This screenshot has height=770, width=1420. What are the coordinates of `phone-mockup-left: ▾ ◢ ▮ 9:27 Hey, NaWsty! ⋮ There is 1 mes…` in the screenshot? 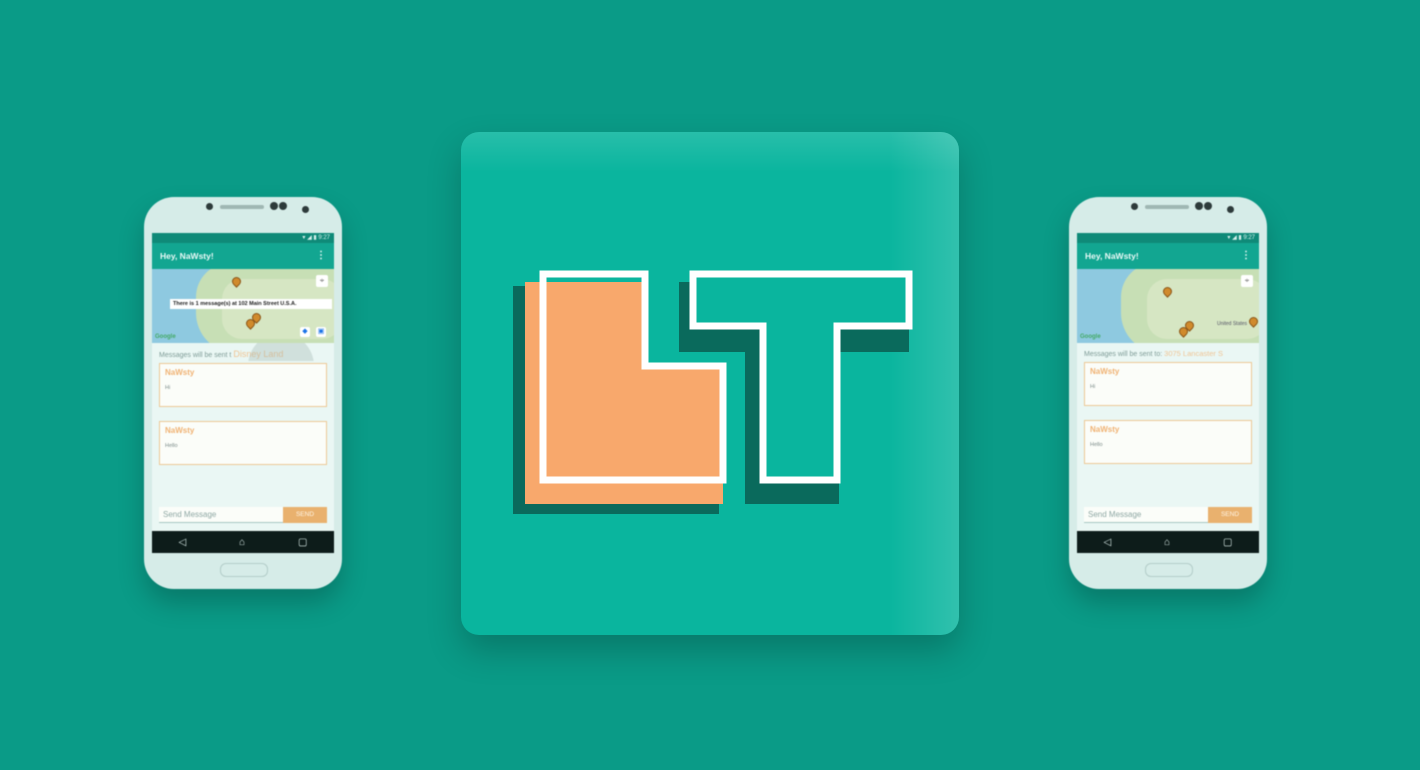 It's located at (243, 393).